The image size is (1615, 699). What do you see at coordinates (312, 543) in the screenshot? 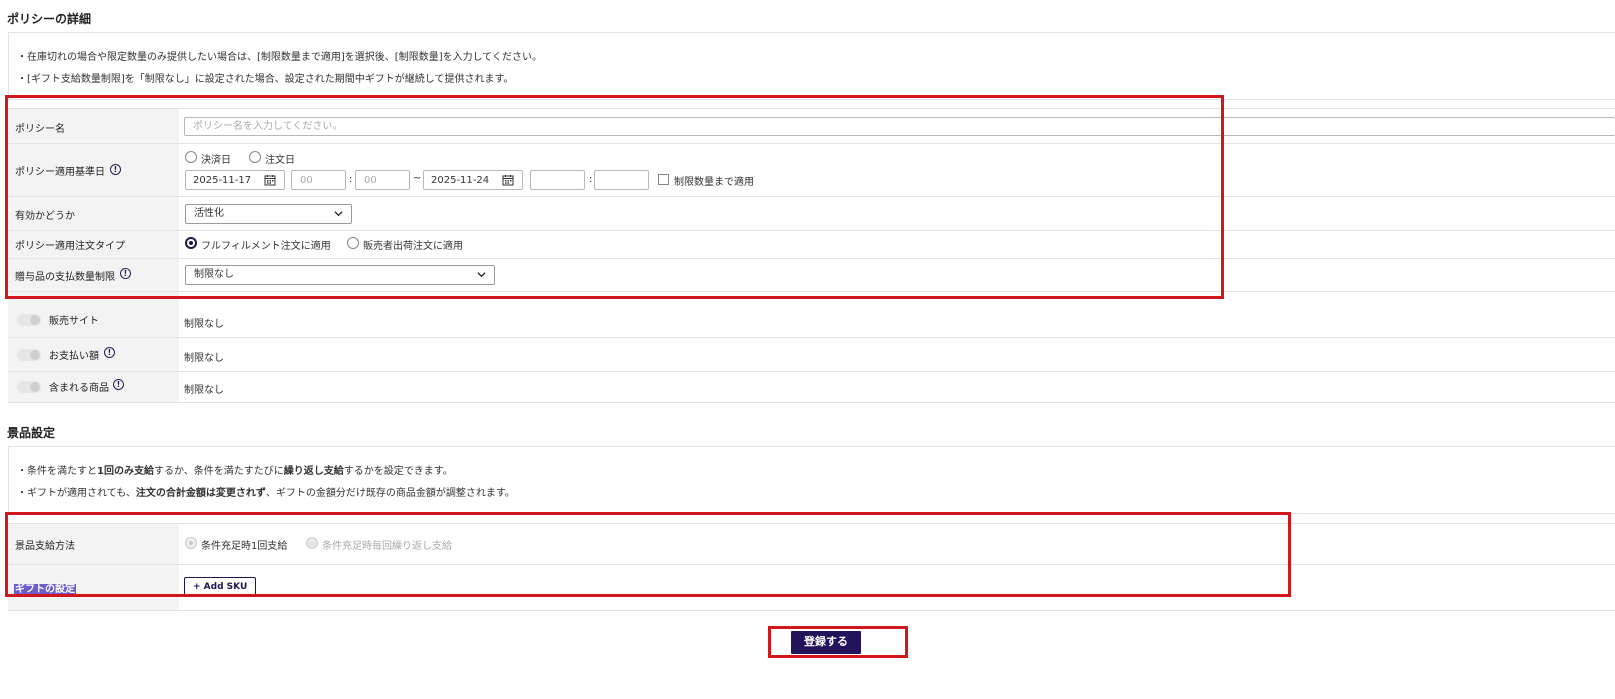
I see `radio-prize-repeat` at bounding box center [312, 543].